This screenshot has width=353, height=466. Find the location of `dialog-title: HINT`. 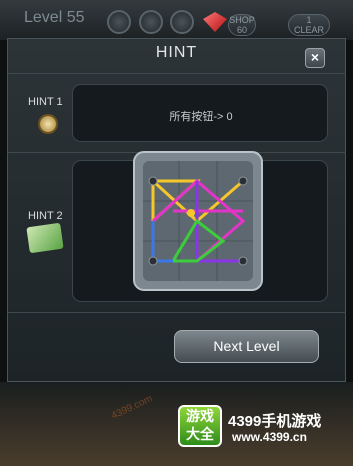

dialog-title: HINT is located at coordinates (176, 52).